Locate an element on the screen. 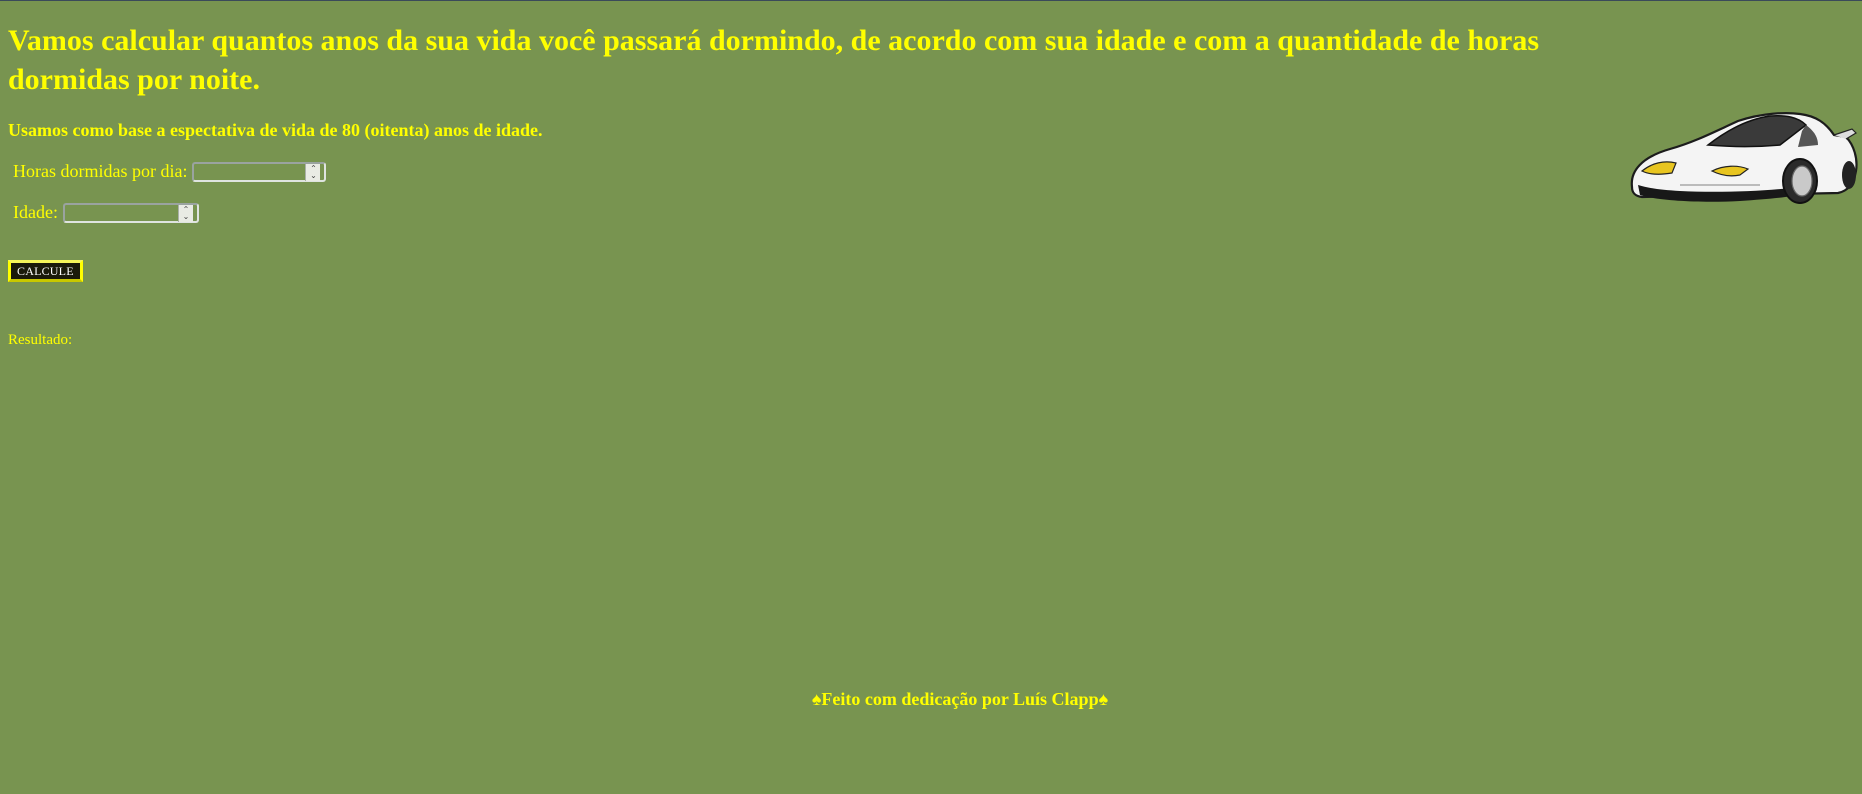 This screenshot has width=1862, height=794. age-label: Idade: is located at coordinates (35, 212).